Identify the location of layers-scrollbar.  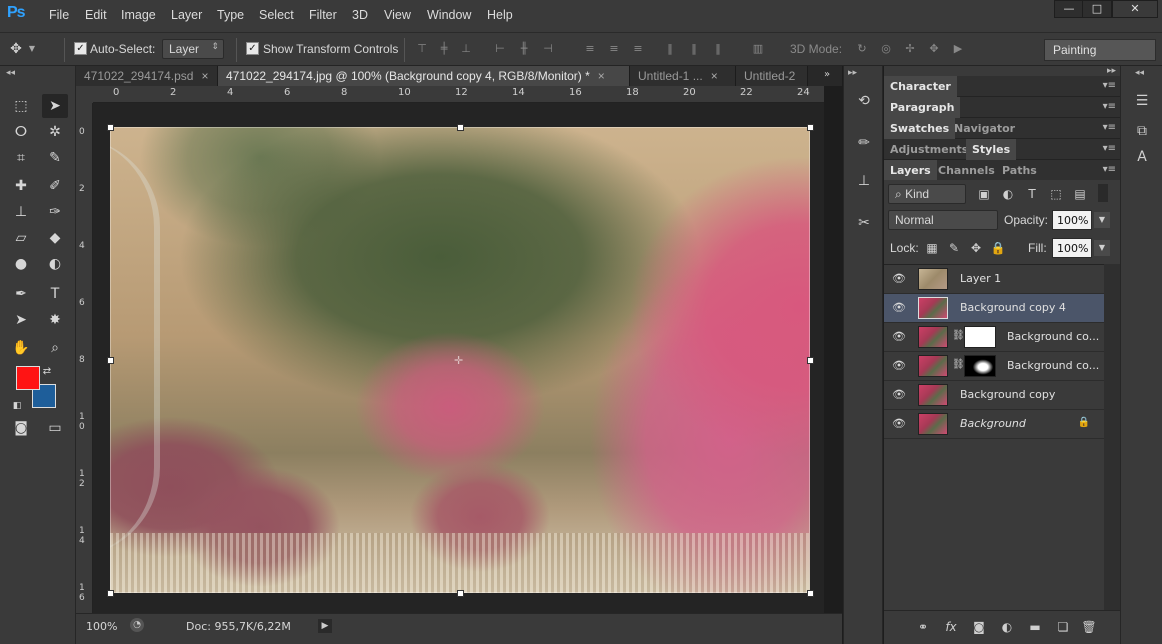
(1112, 437).